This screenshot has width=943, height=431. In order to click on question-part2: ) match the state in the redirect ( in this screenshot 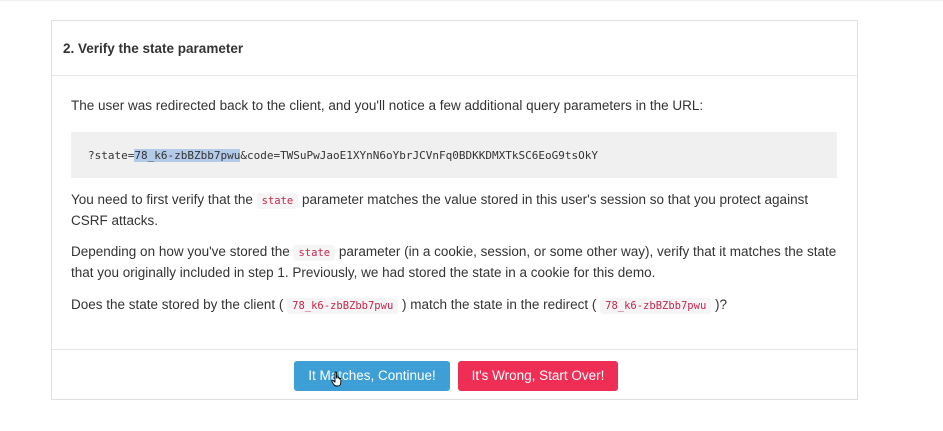, I will do `click(499, 304)`.